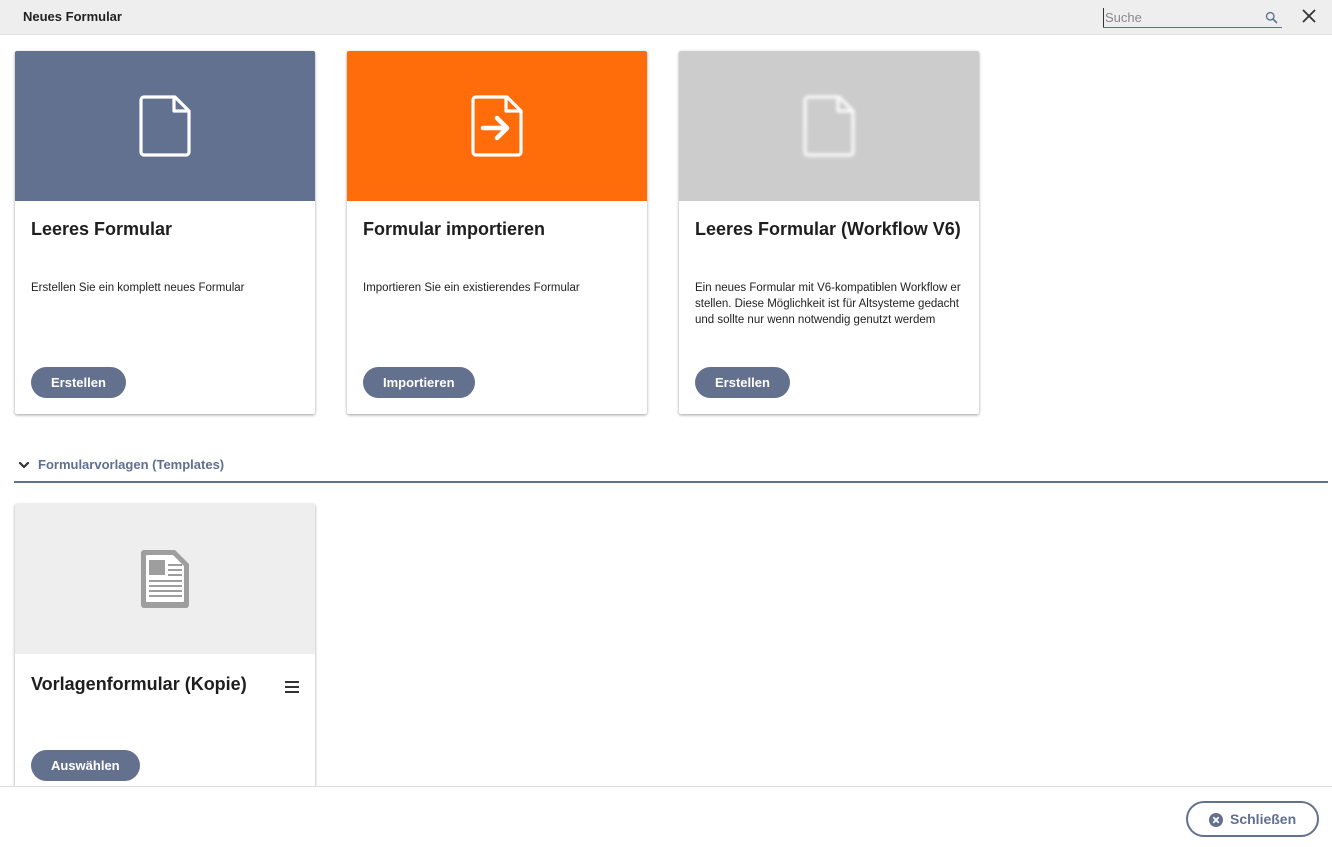 The image size is (1332, 847). What do you see at coordinates (1216, 820) in the screenshot?
I see `close-circle-icon` at bounding box center [1216, 820].